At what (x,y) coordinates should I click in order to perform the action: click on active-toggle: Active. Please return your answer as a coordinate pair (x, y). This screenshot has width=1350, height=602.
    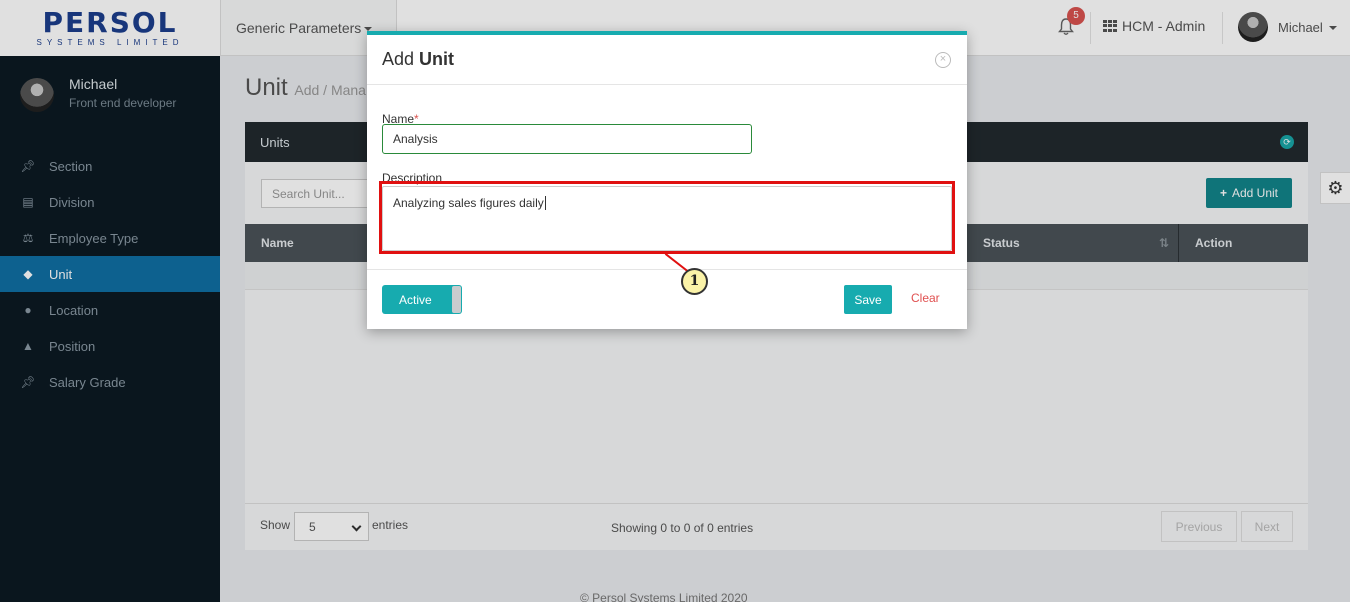
    Looking at the image, I should click on (422, 299).